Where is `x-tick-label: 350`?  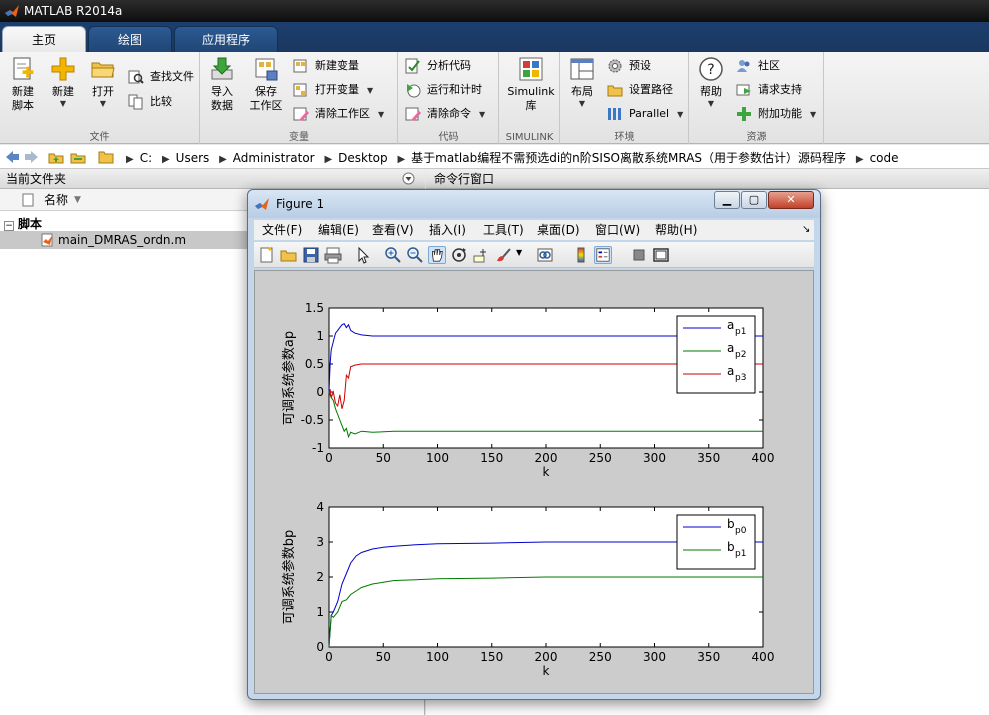
x-tick-label: 350 is located at coordinates (708, 657).